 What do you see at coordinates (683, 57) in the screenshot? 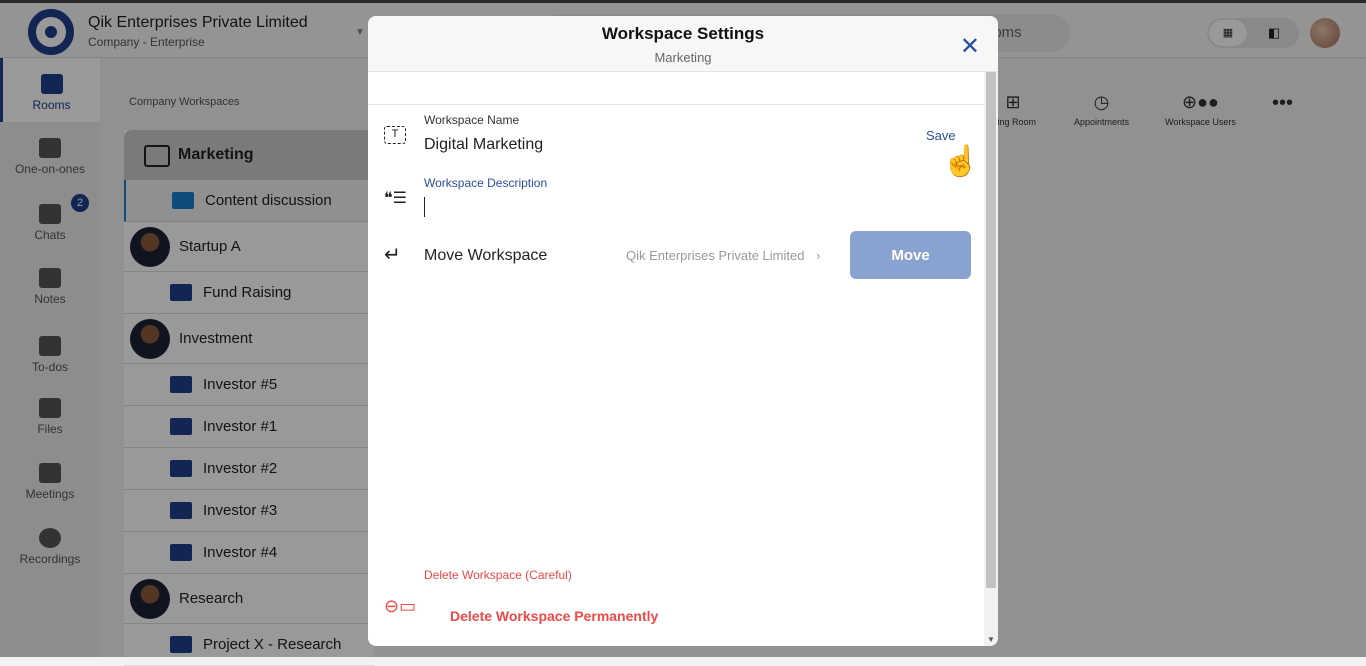
I see `dialog-subtitle: Marketing` at bounding box center [683, 57].